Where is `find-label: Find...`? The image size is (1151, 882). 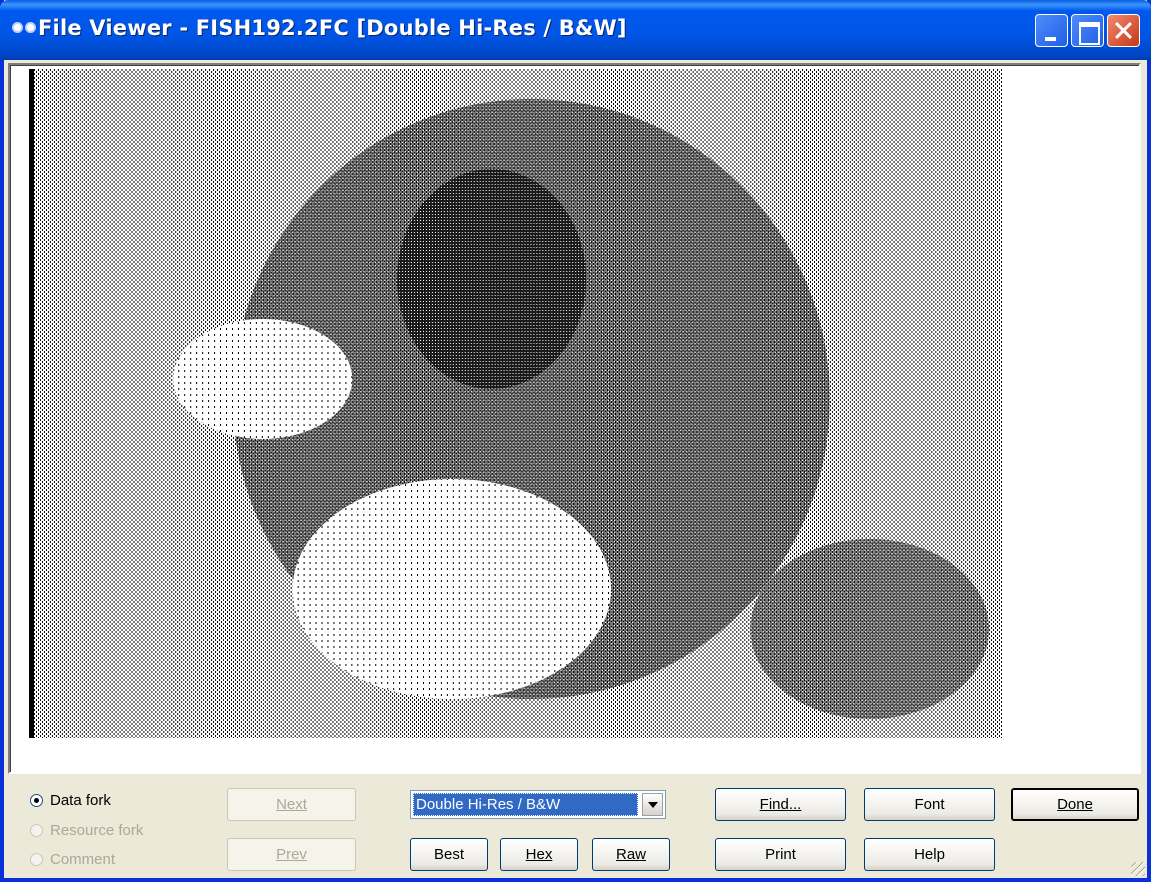
find-label: Find... is located at coordinates (780, 804).